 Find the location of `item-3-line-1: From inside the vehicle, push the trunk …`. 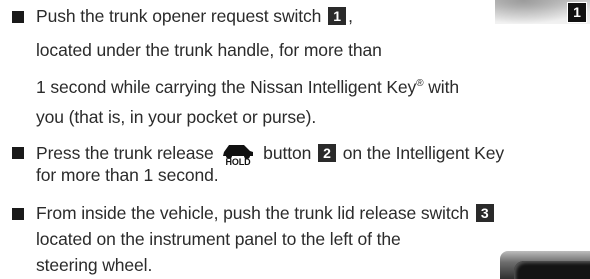

item-3-line-1: From inside the vehicle, push the trunk … is located at coordinates (266, 213).